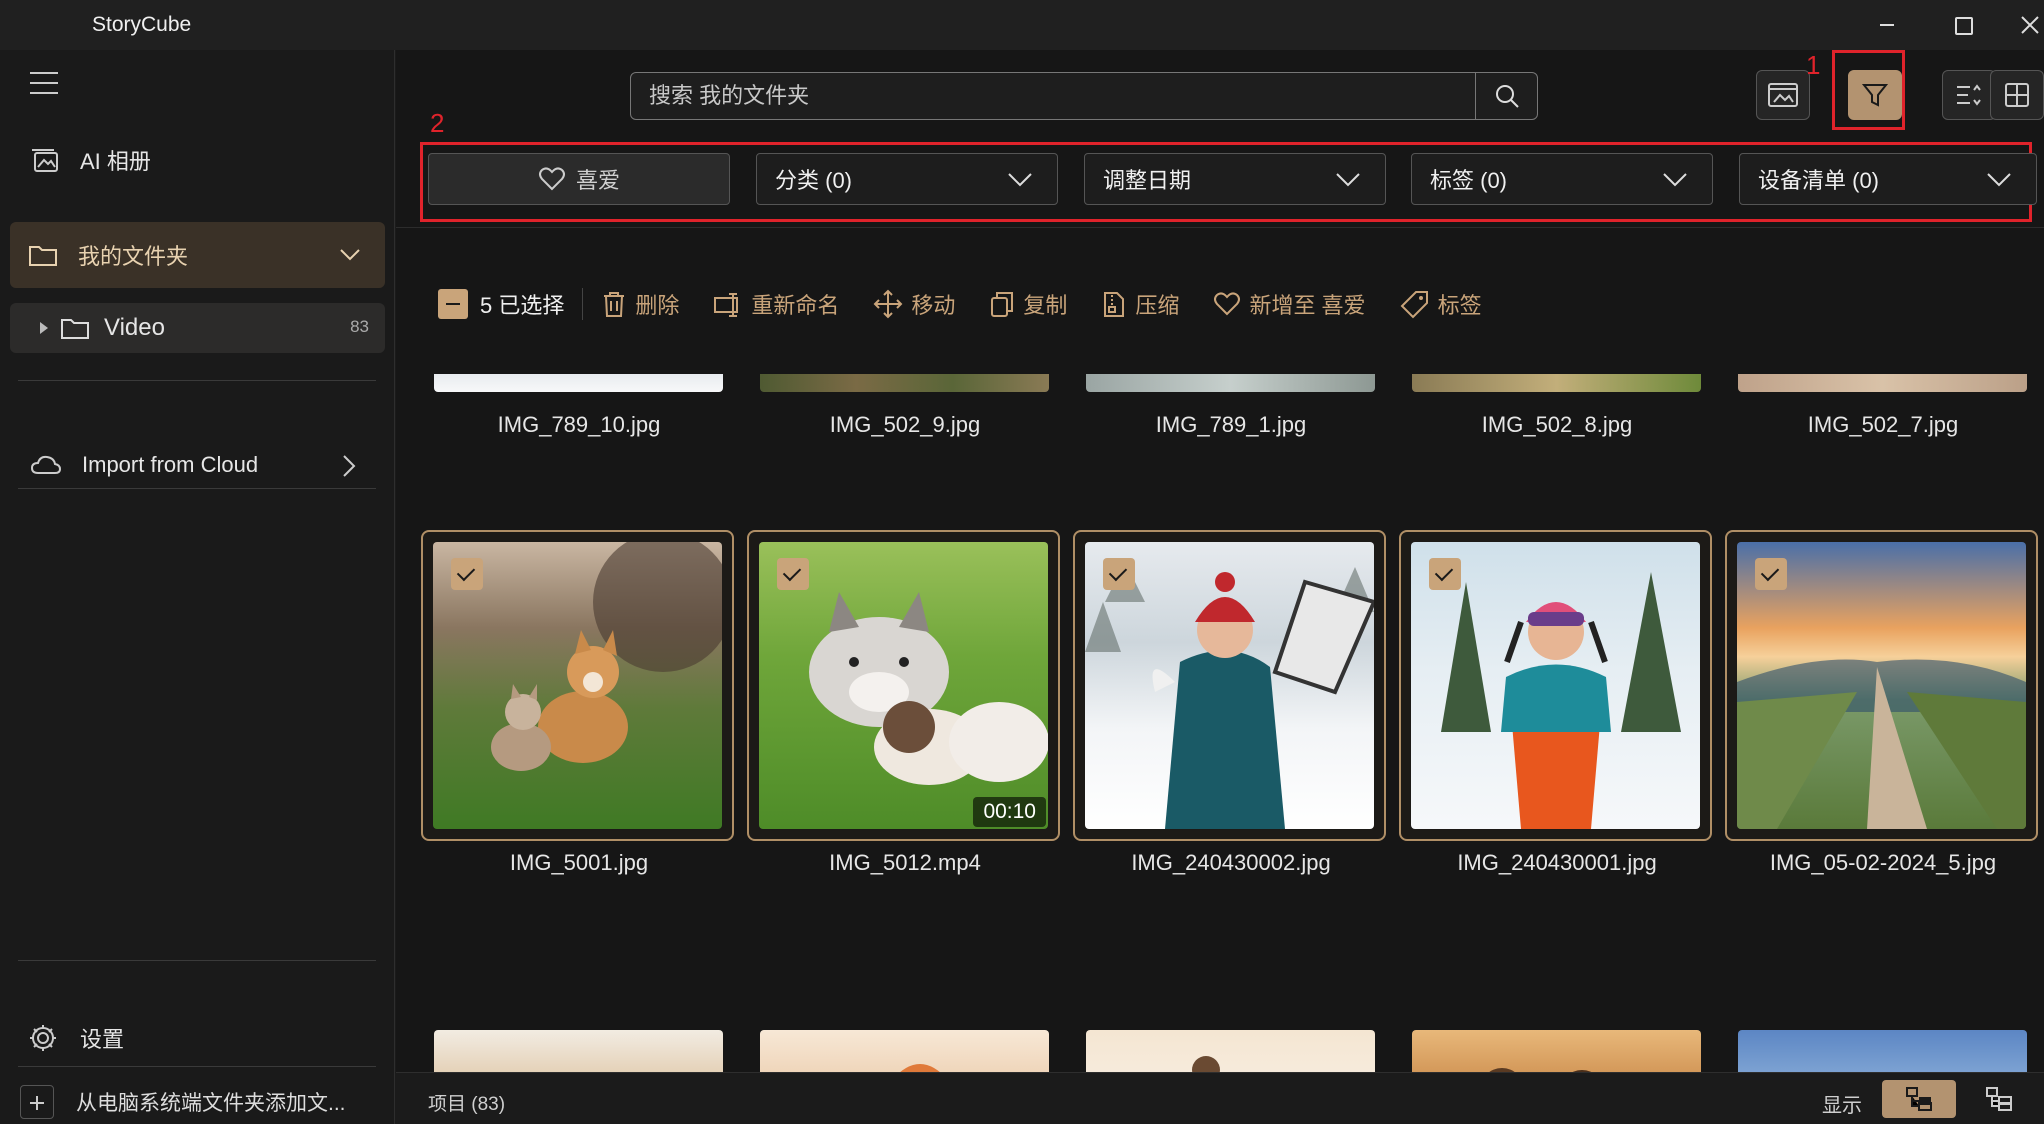 The image size is (2044, 1124). I want to click on rename-button: 重新命名, so click(776, 304).